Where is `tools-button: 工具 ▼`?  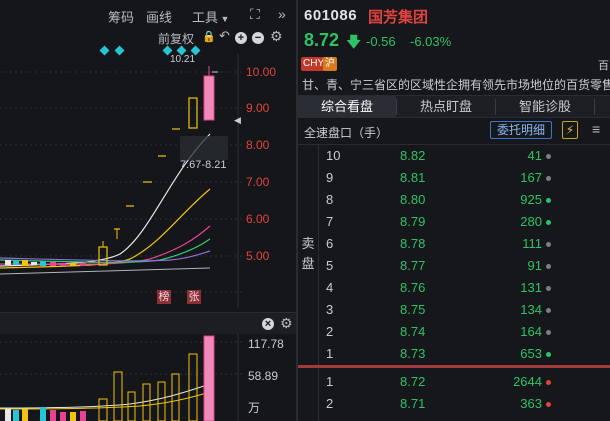 tools-button: 工具 ▼ is located at coordinates (210, 16).